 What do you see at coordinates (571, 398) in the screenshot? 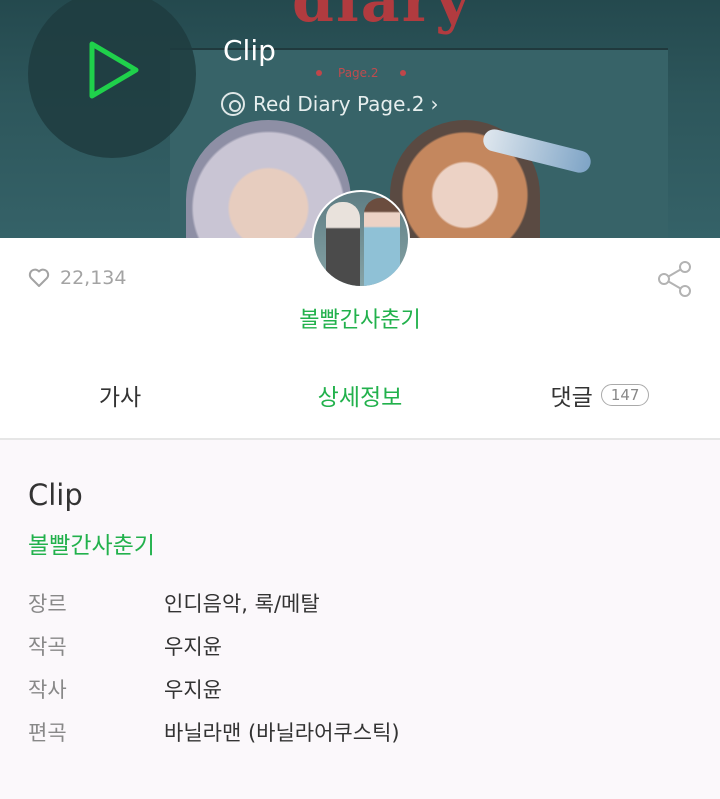
I see `tab-label: 댓글` at bounding box center [571, 398].